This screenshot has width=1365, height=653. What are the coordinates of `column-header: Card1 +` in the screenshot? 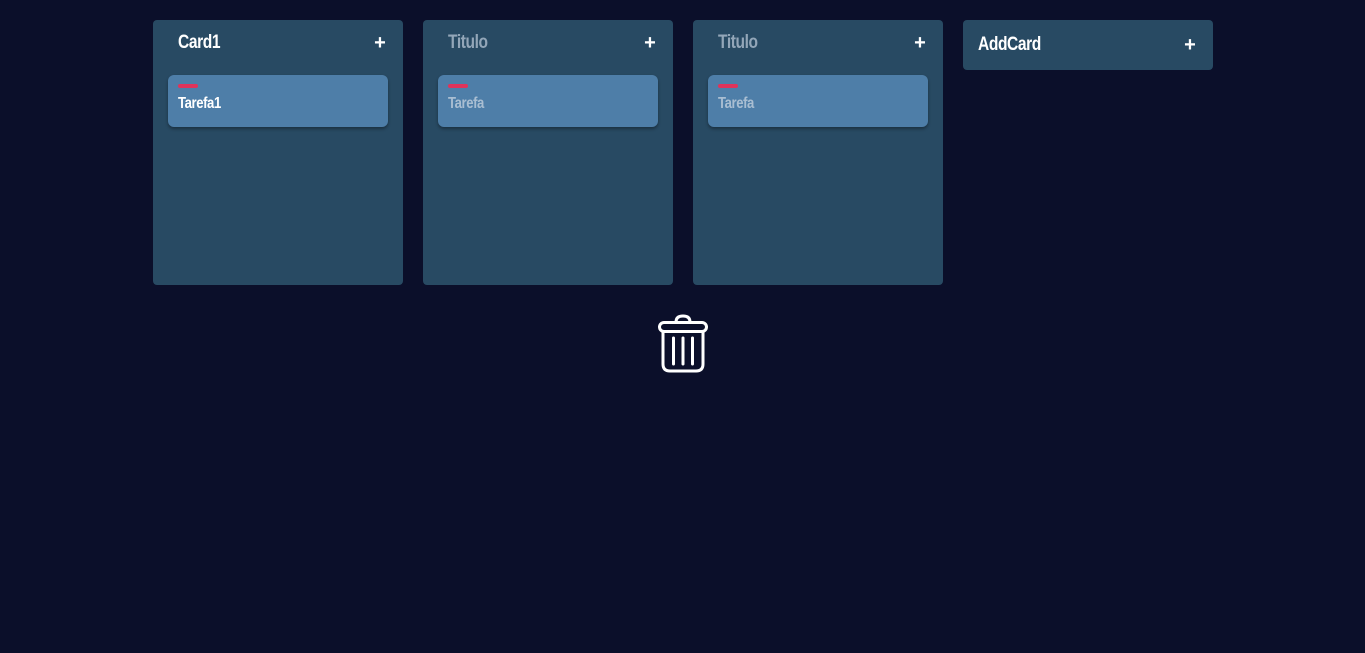 It's located at (278, 43).